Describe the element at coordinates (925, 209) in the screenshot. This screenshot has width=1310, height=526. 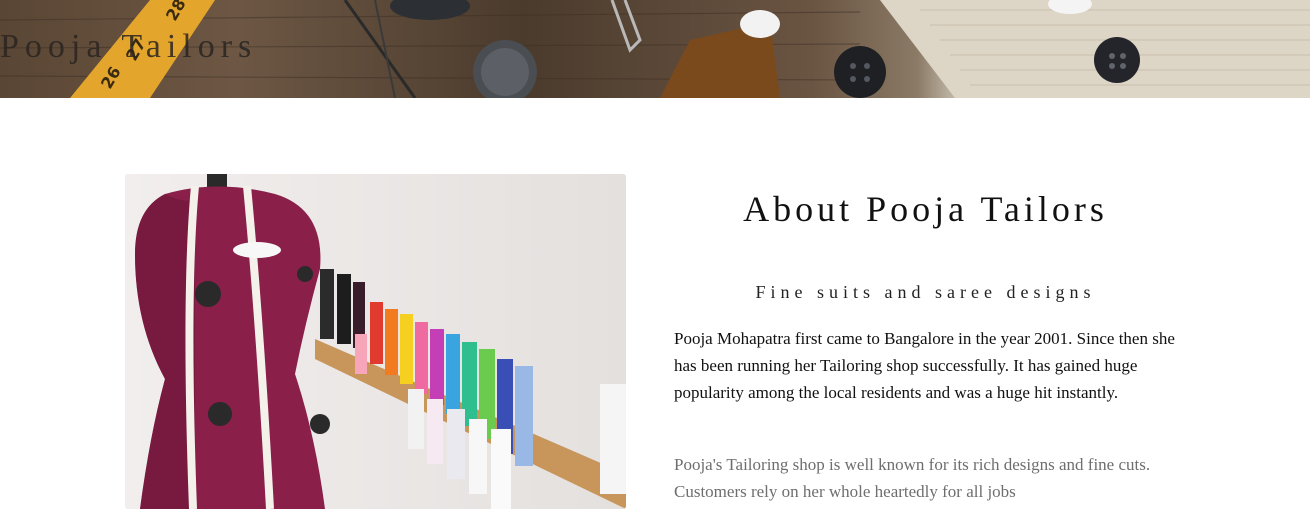
I see `about-heading: About Pooja Tailors` at that location.